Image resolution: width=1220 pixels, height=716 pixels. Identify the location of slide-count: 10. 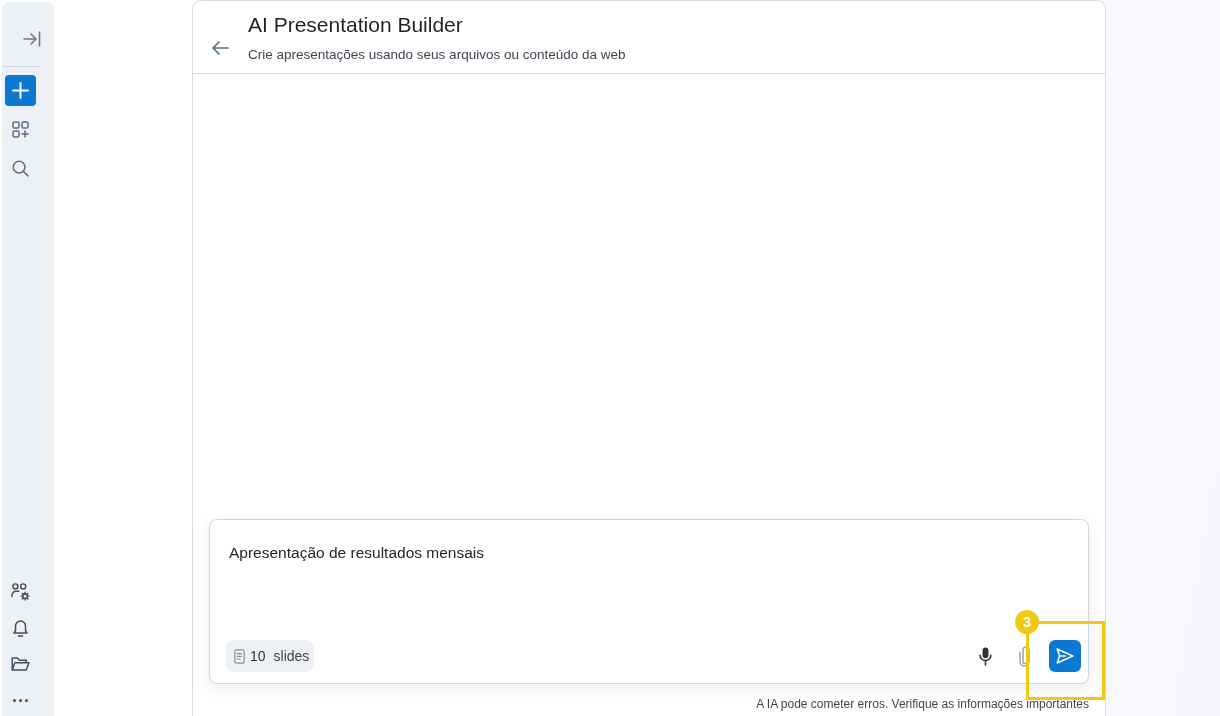
(258, 656).